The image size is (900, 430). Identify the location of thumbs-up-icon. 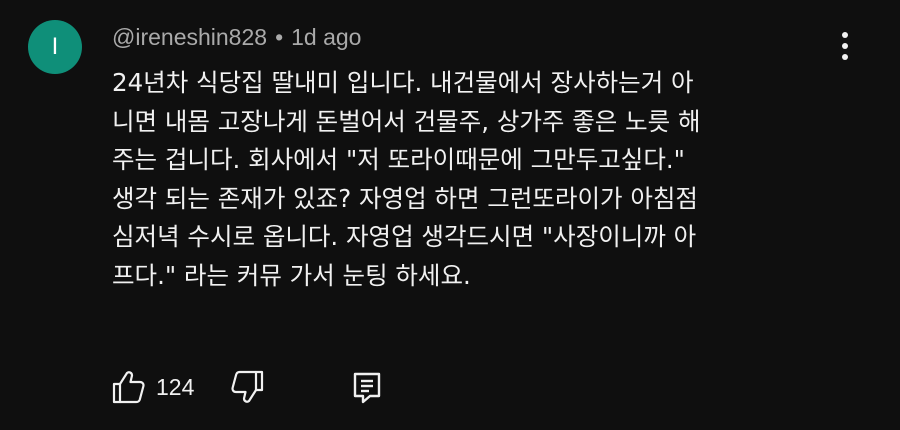
(128, 387).